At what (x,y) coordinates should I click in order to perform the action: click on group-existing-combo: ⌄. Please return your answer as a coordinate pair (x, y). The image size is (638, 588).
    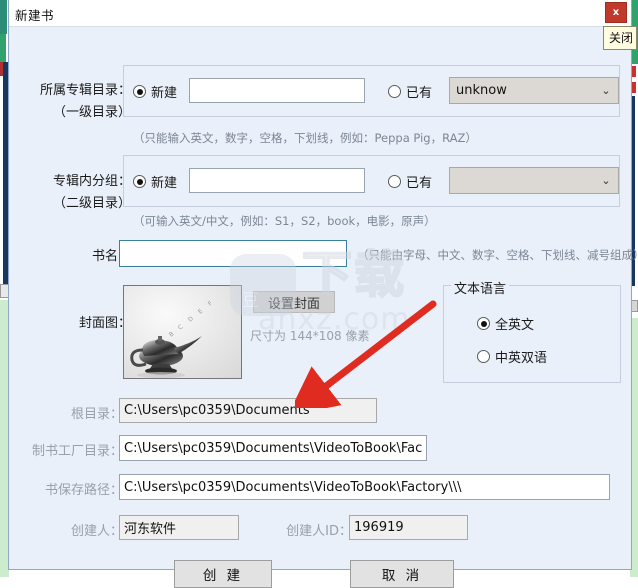
    Looking at the image, I should click on (534, 180).